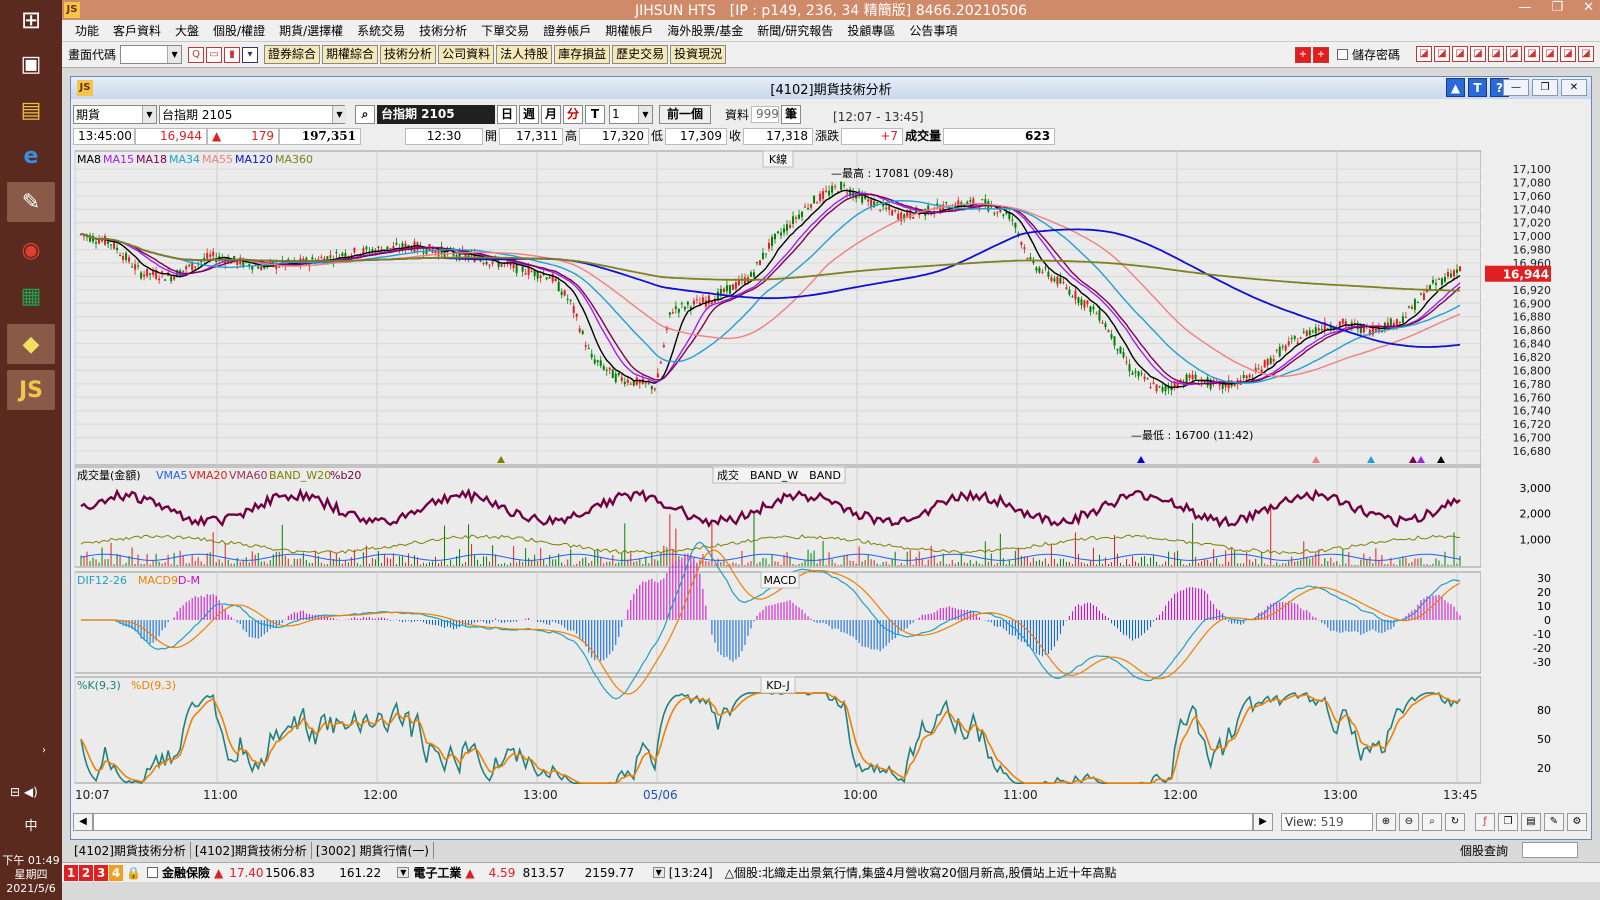 Image resolution: width=1600 pixels, height=900 pixels. What do you see at coordinates (152, 872) in the screenshot?
I see `ticker-checkbox` at bounding box center [152, 872].